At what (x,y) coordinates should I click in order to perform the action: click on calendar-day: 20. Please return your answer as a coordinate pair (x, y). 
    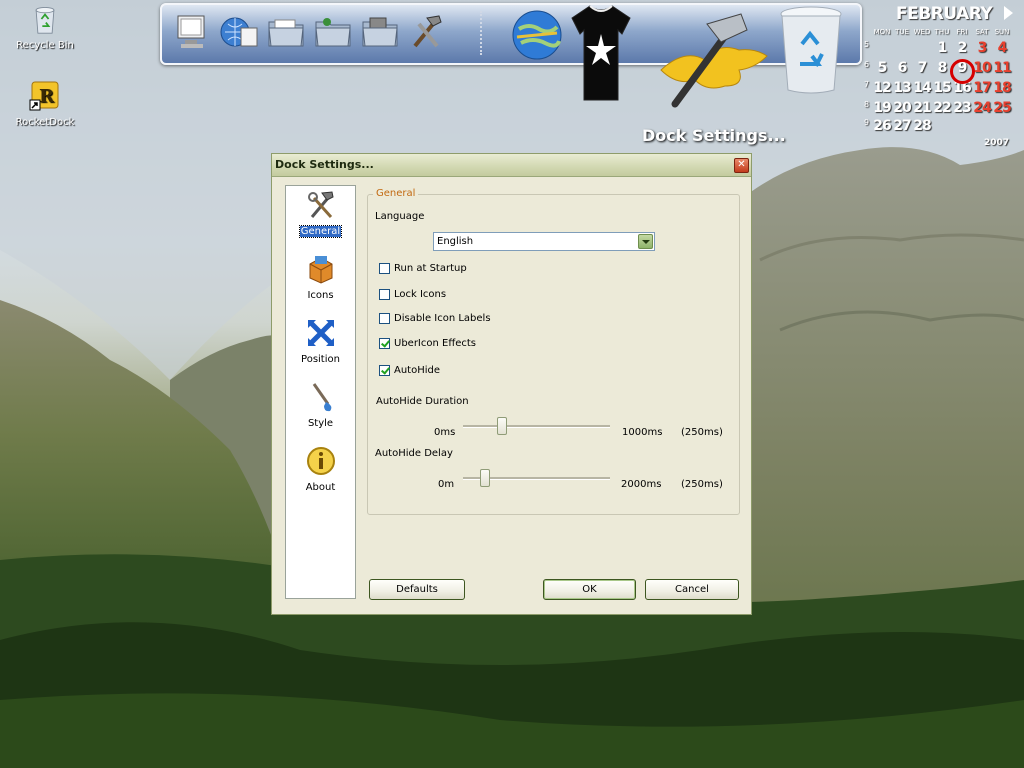
    Looking at the image, I should click on (902, 108).